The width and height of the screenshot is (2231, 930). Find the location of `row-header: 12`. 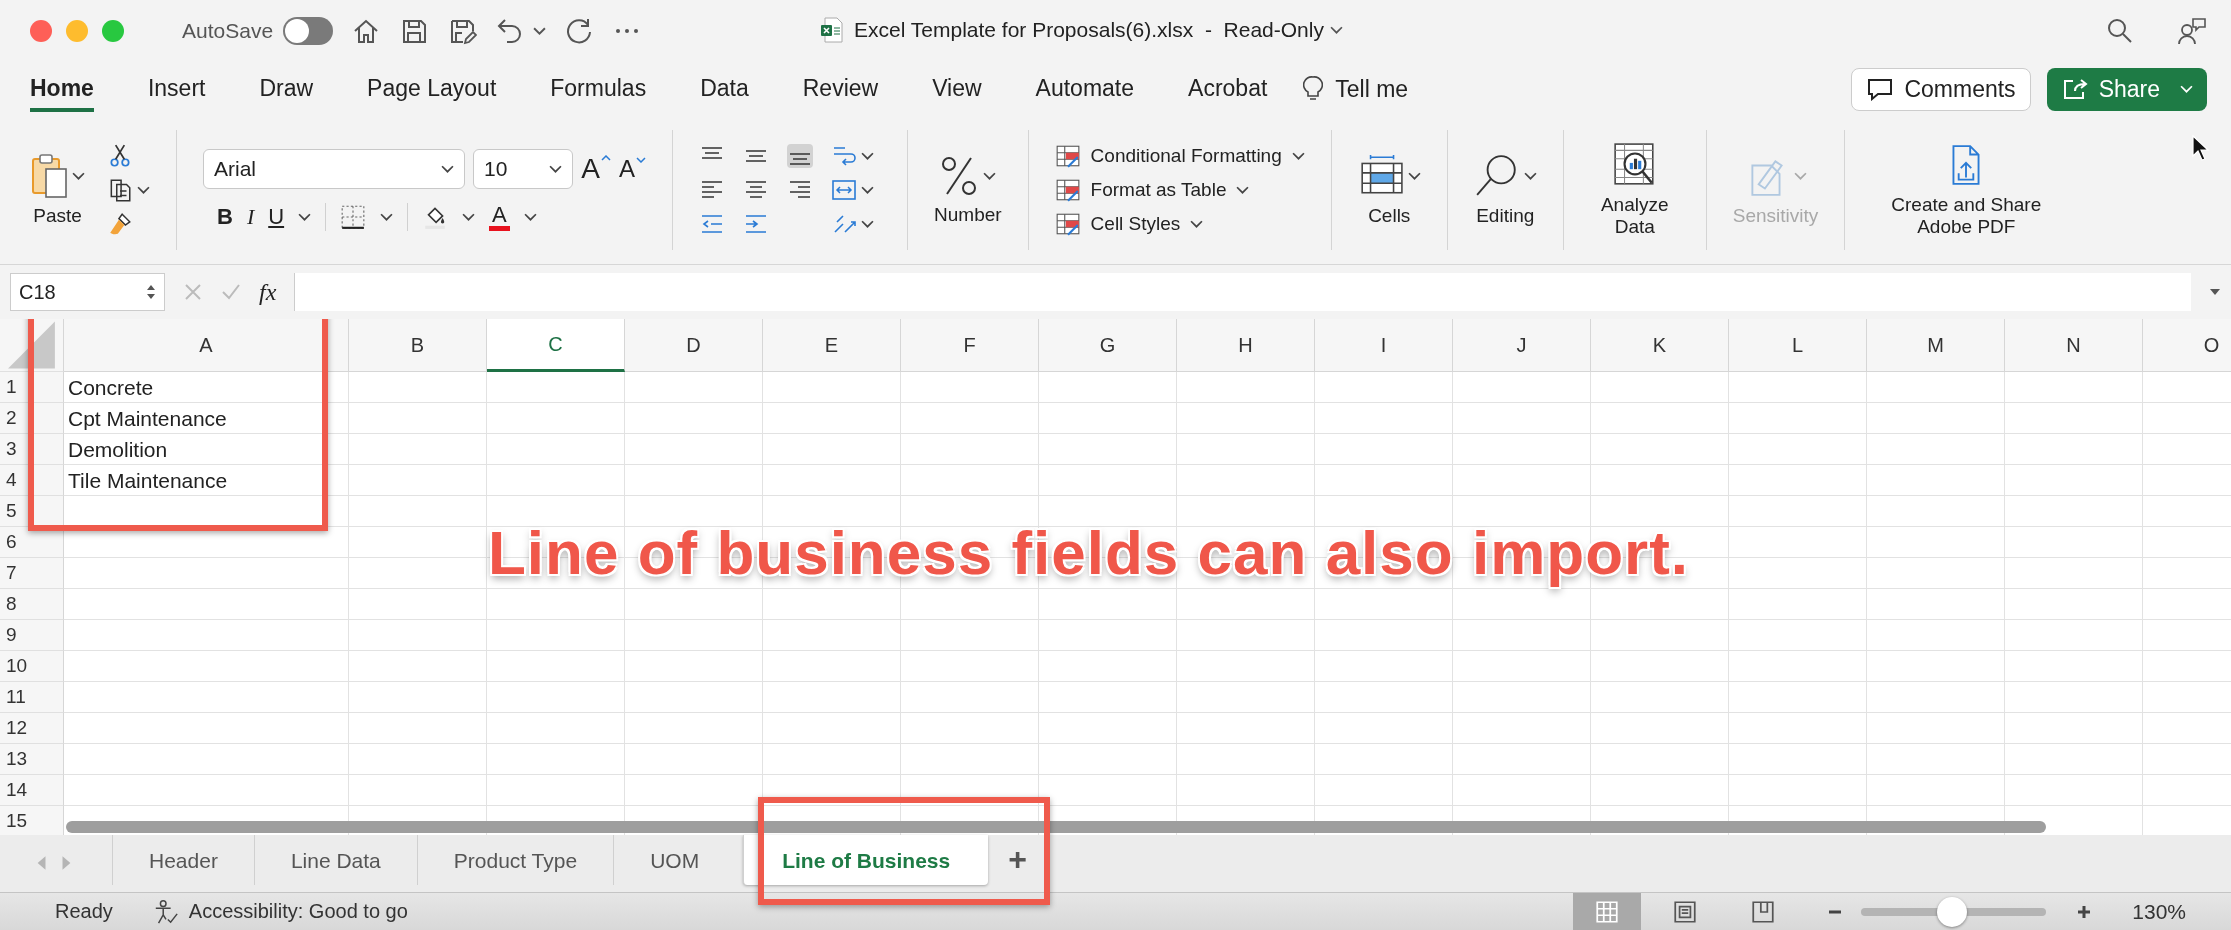

row-header: 12 is located at coordinates (32, 728).